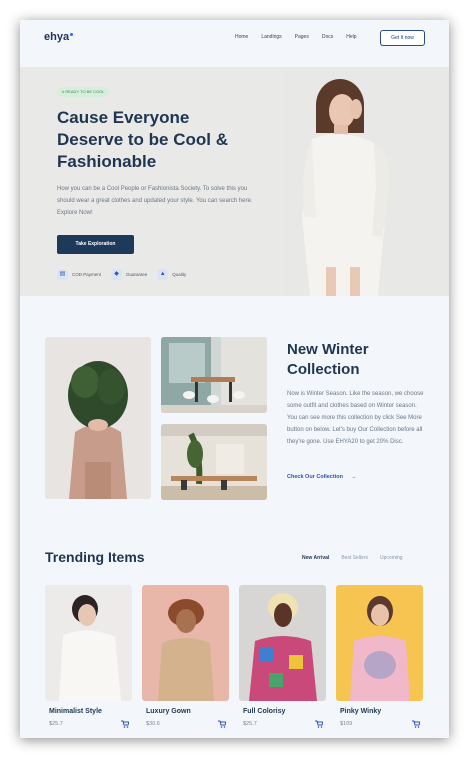 Image resolution: width=470 pixels, height=759 pixels. I want to click on collection-image-interior, so click(214, 462).